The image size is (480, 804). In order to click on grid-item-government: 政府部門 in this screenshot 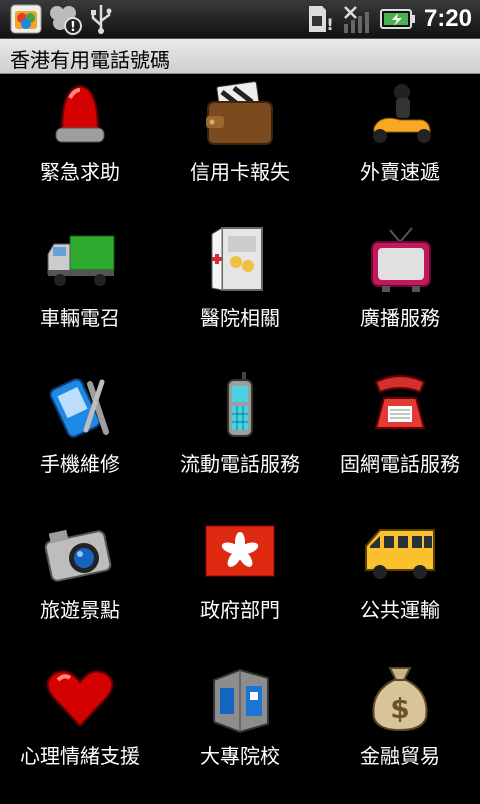, I will do `click(240, 585)`.